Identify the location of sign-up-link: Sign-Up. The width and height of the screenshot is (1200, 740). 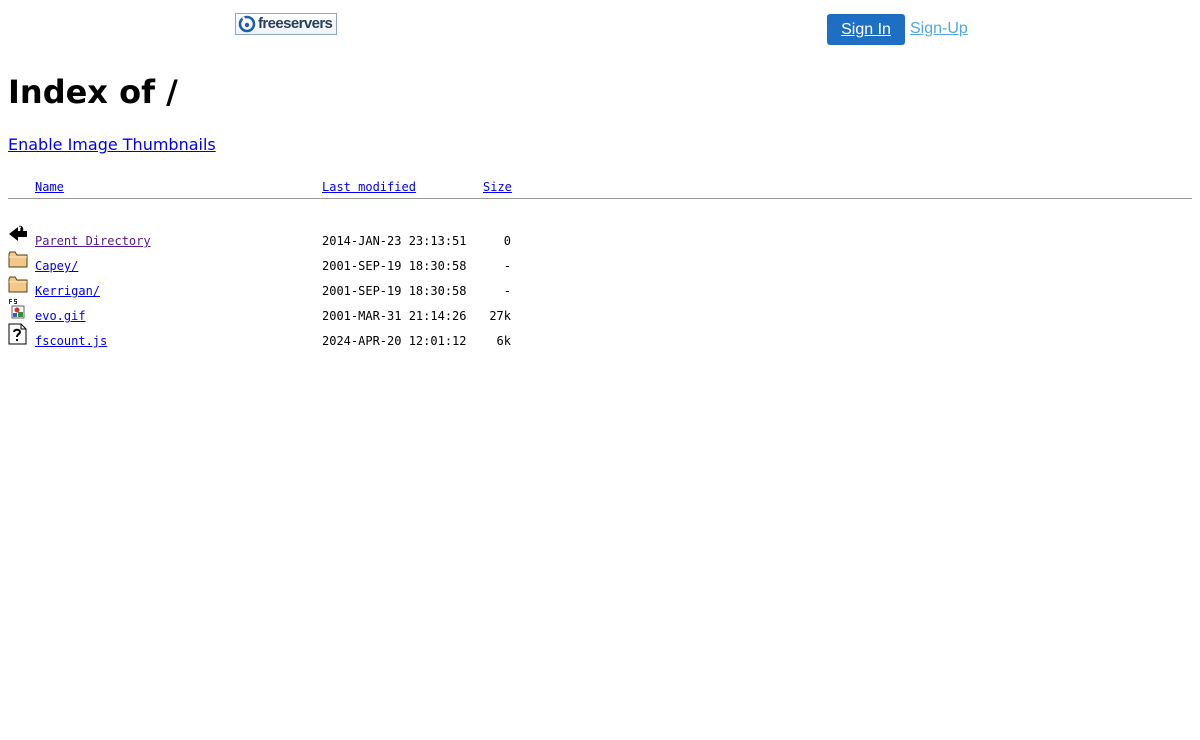
(939, 29).